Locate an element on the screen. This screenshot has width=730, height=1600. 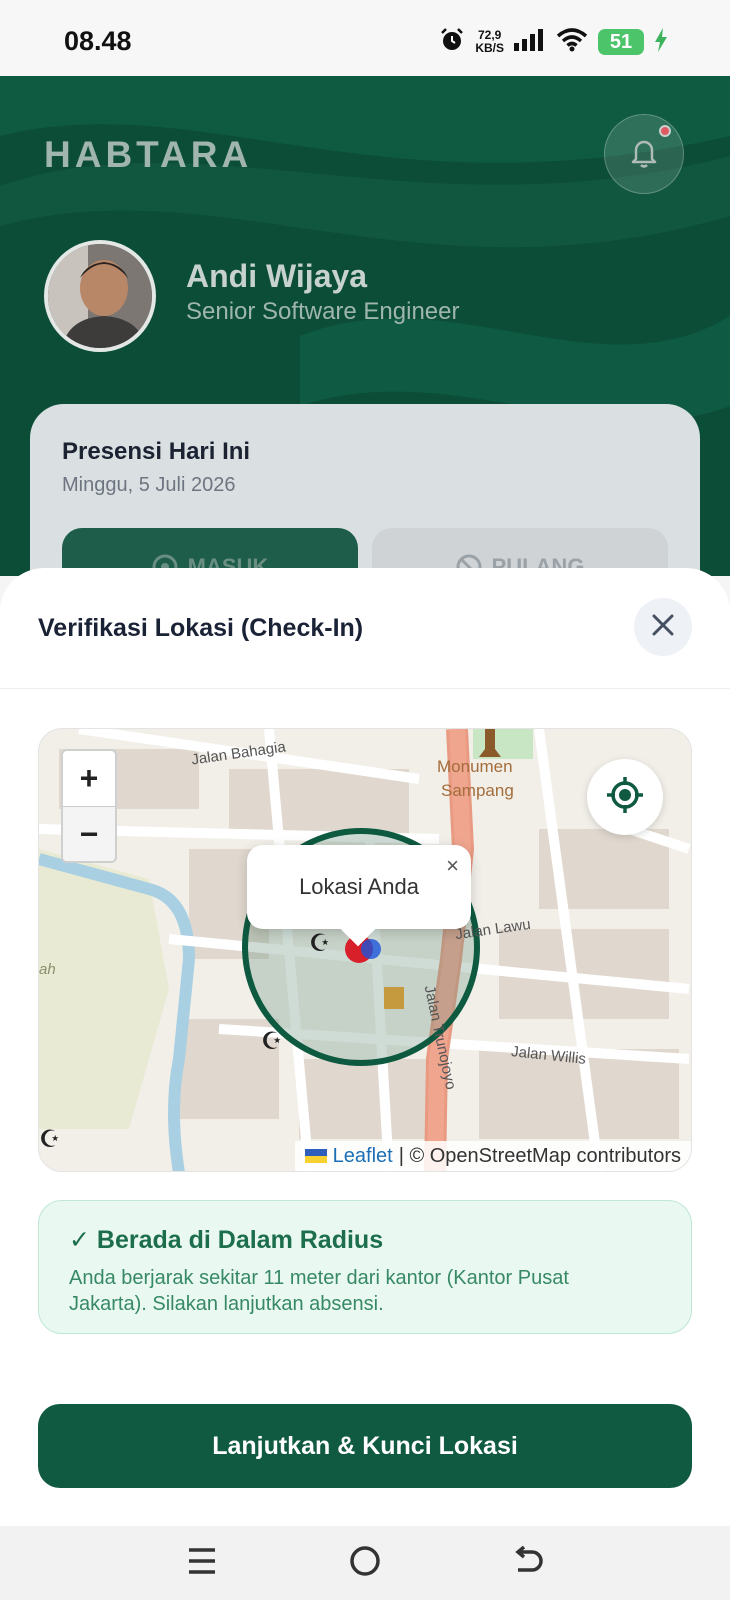
bell-icon is located at coordinates (644, 154).